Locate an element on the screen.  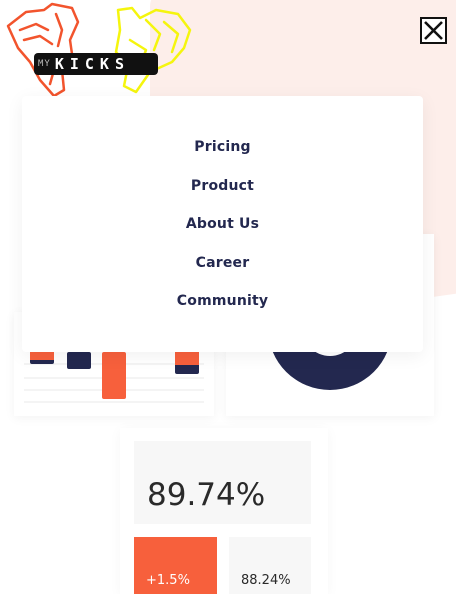
menu-item-pricing: Pricing is located at coordinates (222, 147).